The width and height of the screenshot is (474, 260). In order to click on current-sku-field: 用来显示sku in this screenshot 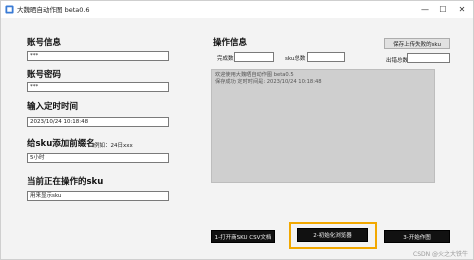, I will do `click(98, 196)`.